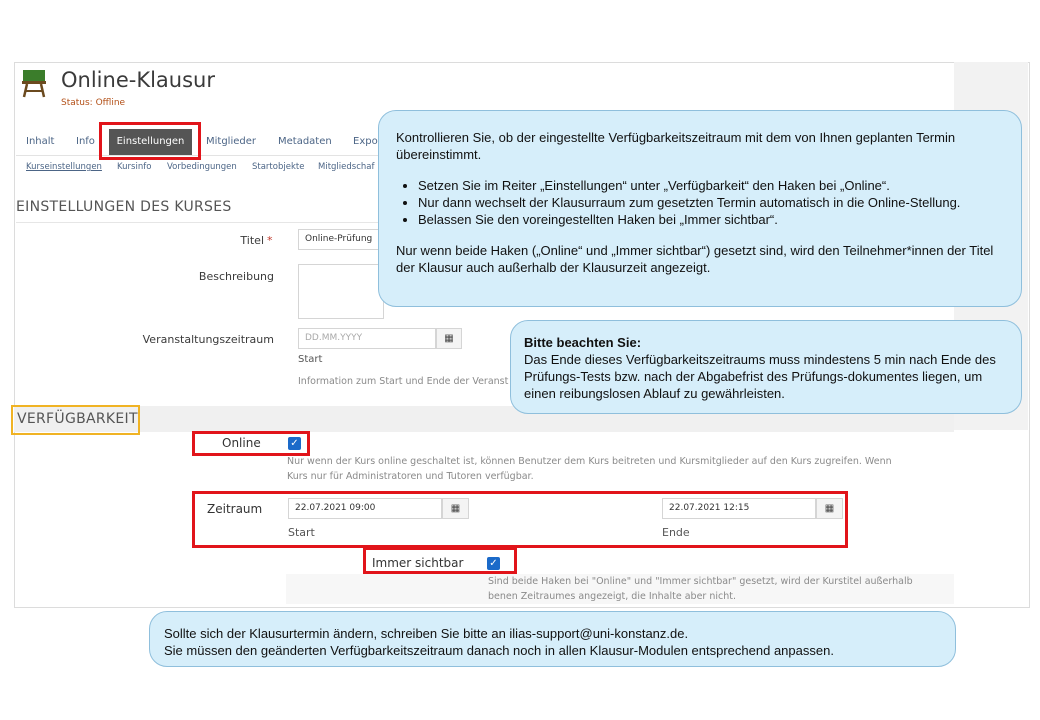 The width and height of the screenshot is (1040, 720). Describe the element at coordinates (365, 142) in the screenshot. I see `tab-export: Expo` at that location.